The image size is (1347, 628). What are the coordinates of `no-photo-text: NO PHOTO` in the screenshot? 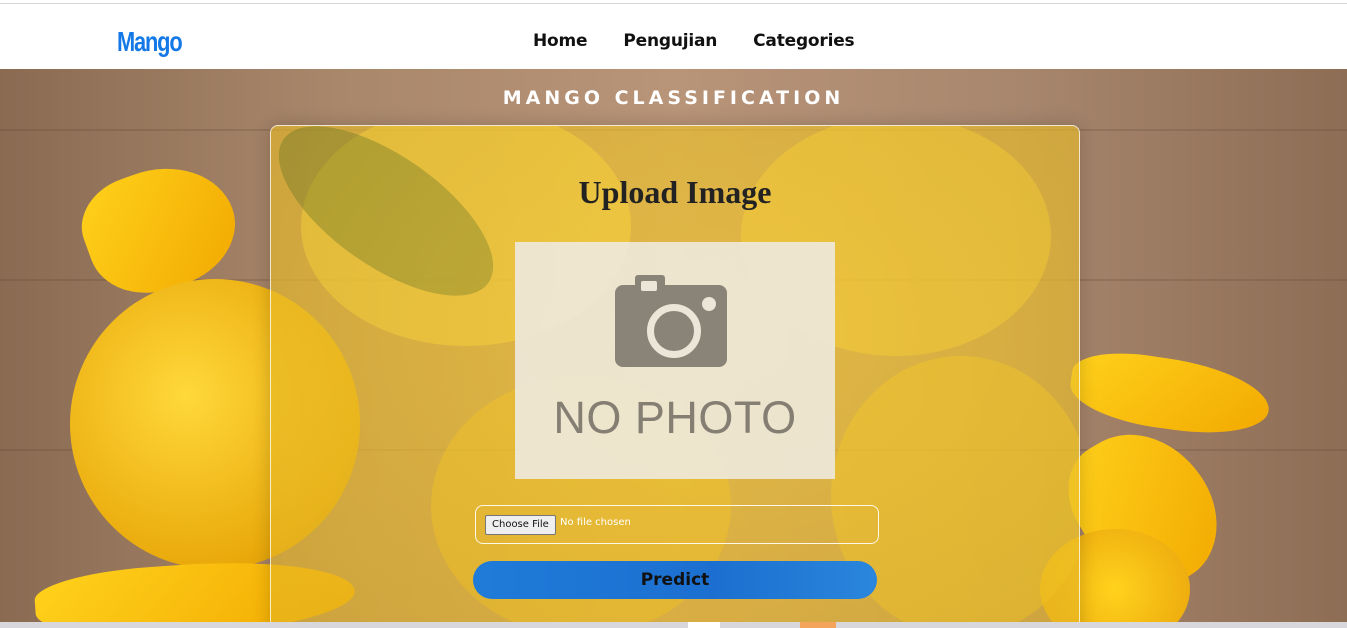 It's located at (675, 417).